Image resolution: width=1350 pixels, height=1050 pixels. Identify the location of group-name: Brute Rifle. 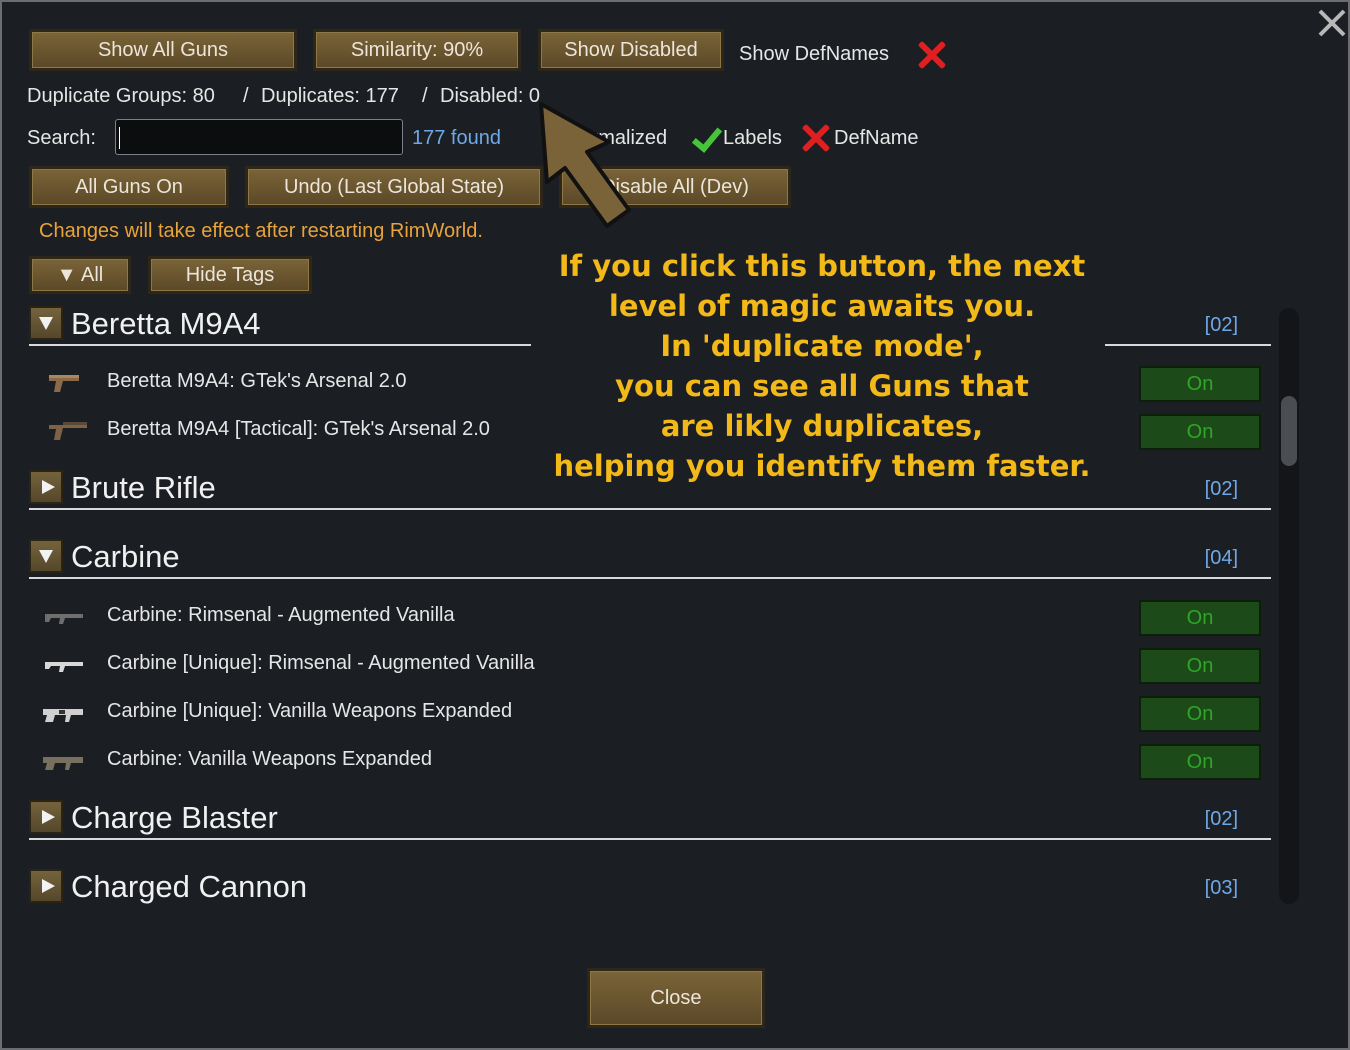
(143, 487).